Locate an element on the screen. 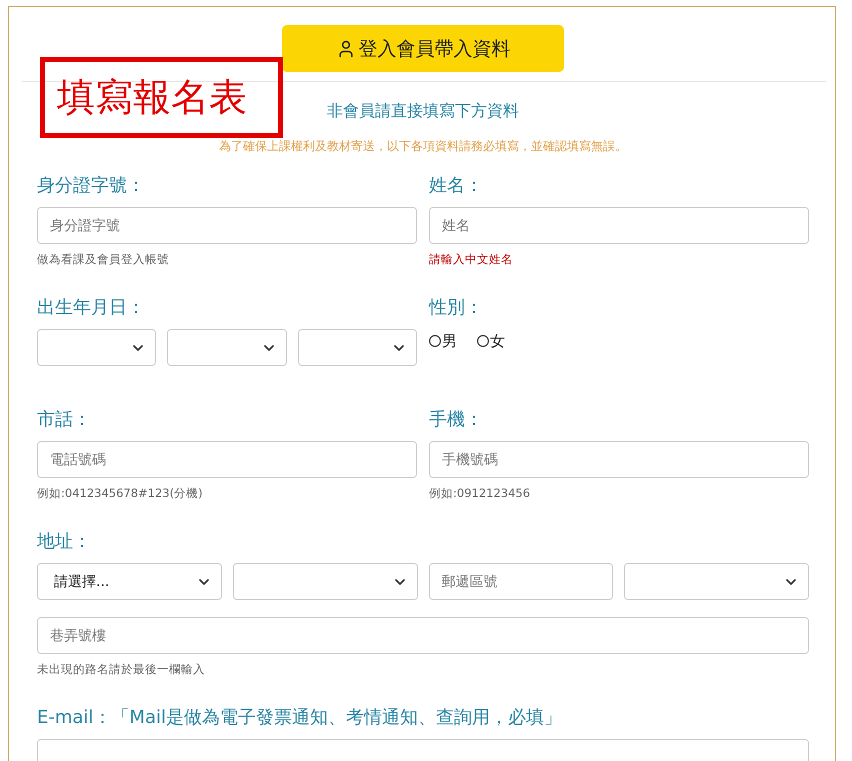 This screenshot has width=852, height=761. text-input: 姓名 is located at coordinates (619, 225).